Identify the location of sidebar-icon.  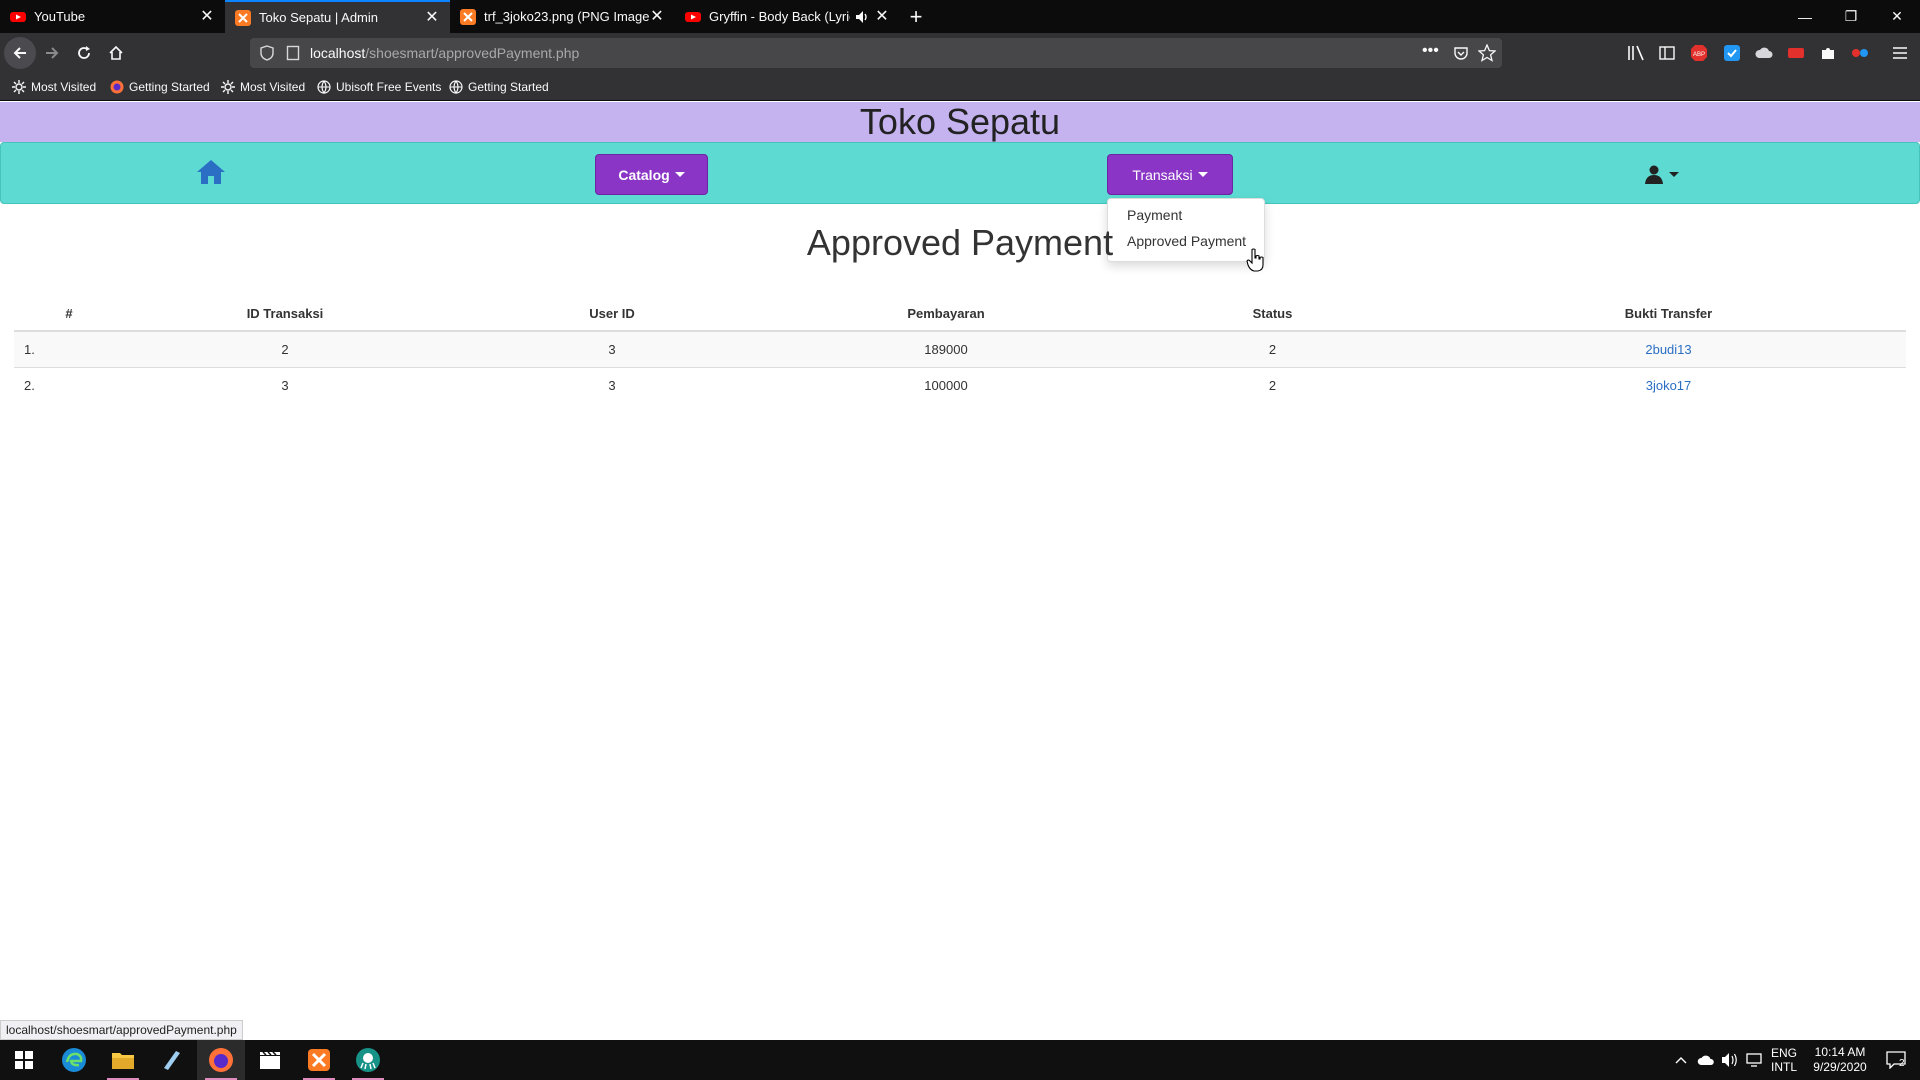
(1667, 53).